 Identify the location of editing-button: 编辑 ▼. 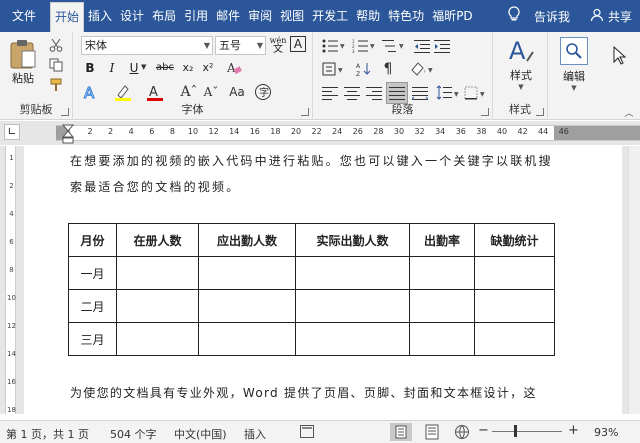
(574, 64).